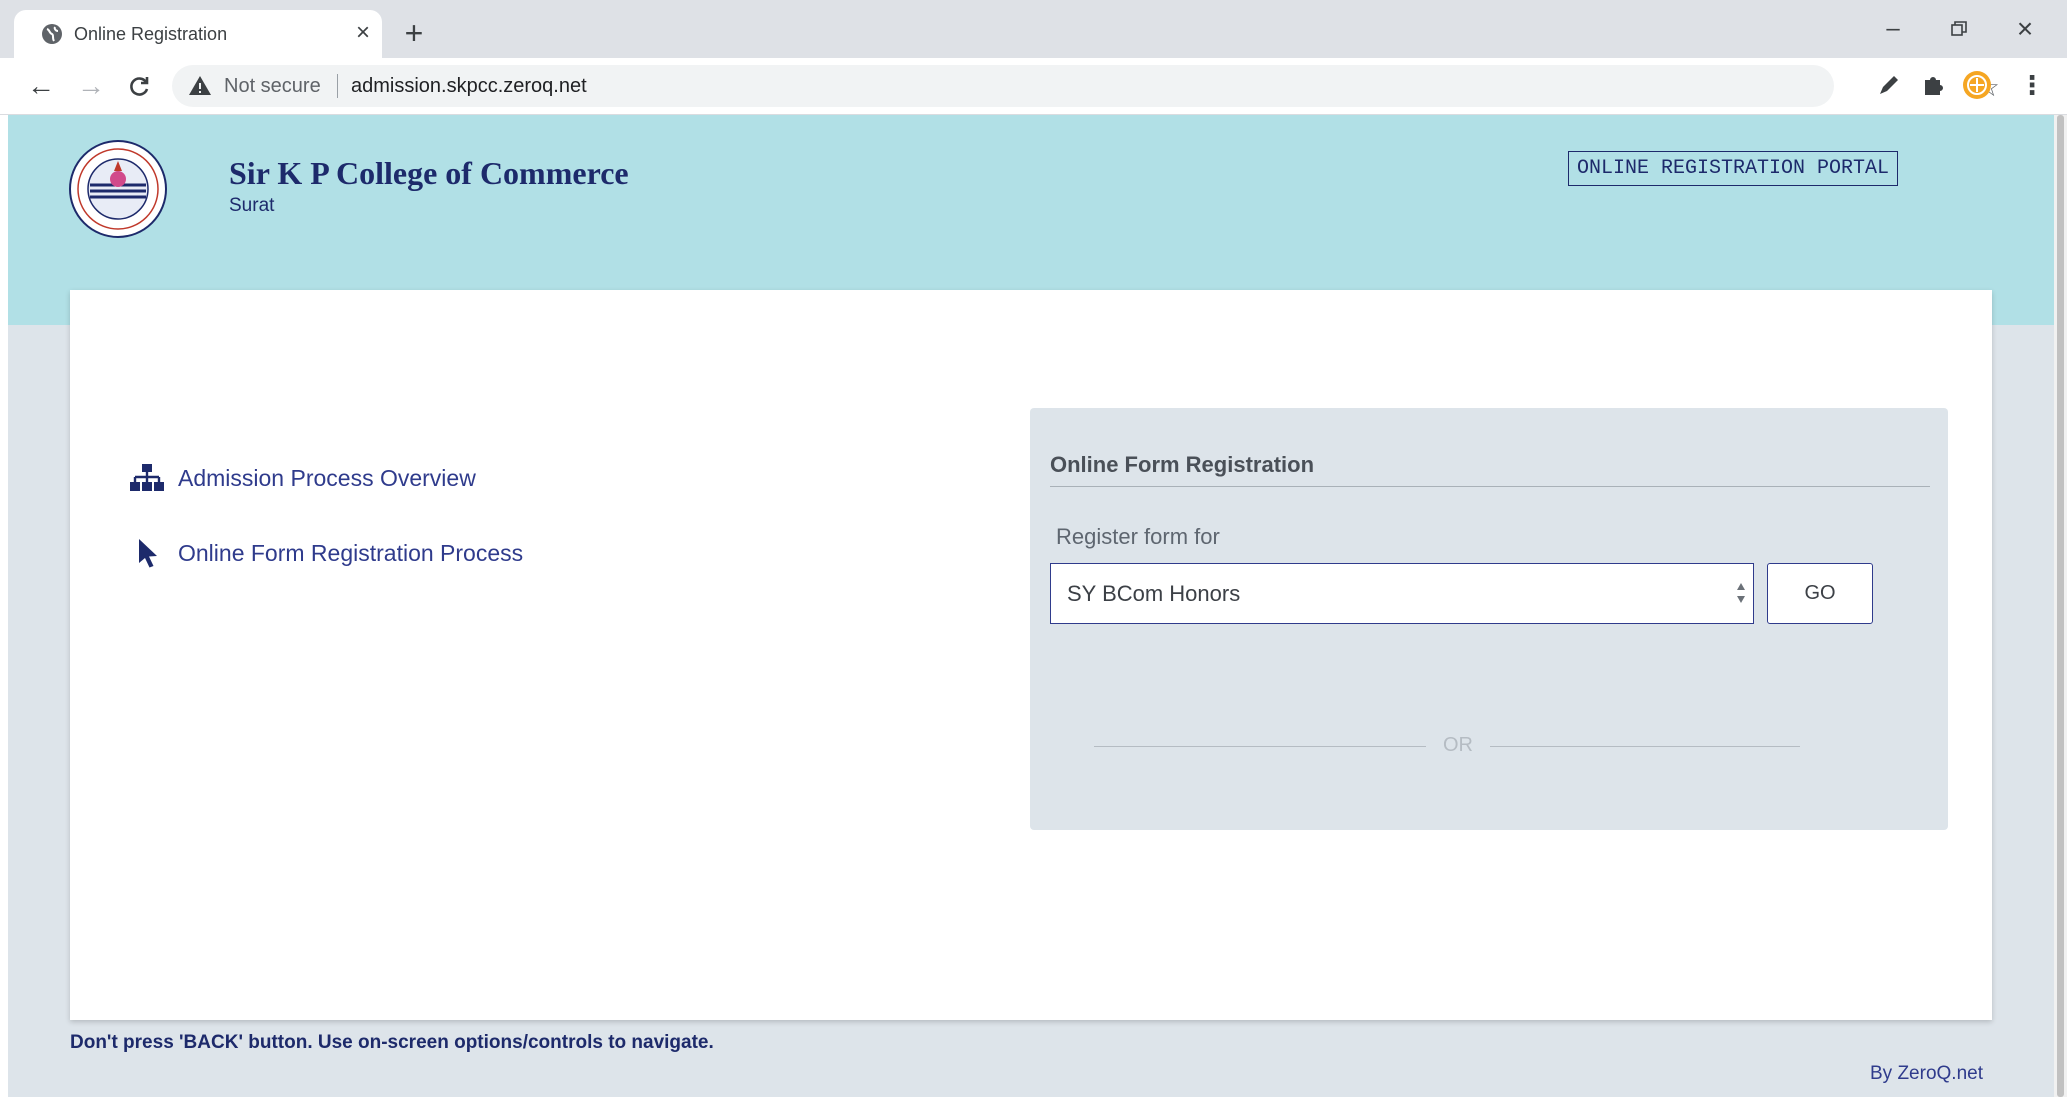 The image size is (2067, 1097). I want to click on scrollbar-thumb, so click(2060, 606).